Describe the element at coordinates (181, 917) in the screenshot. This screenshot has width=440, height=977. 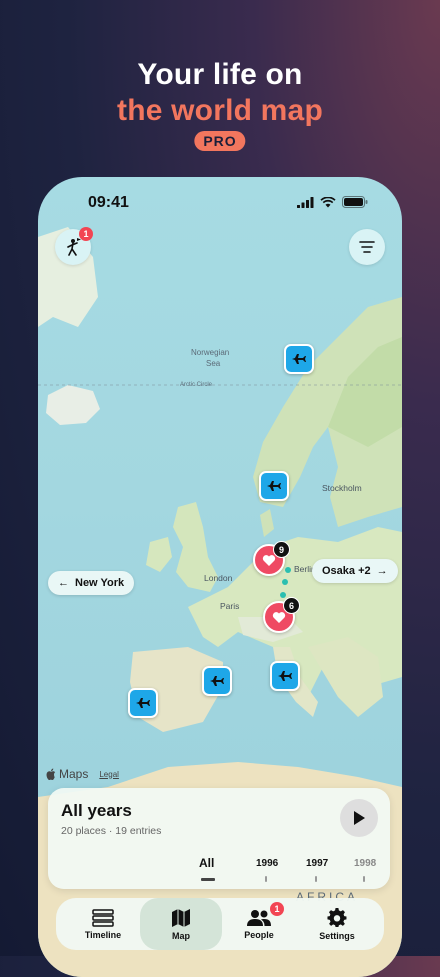
I see `map-icon` at that location.